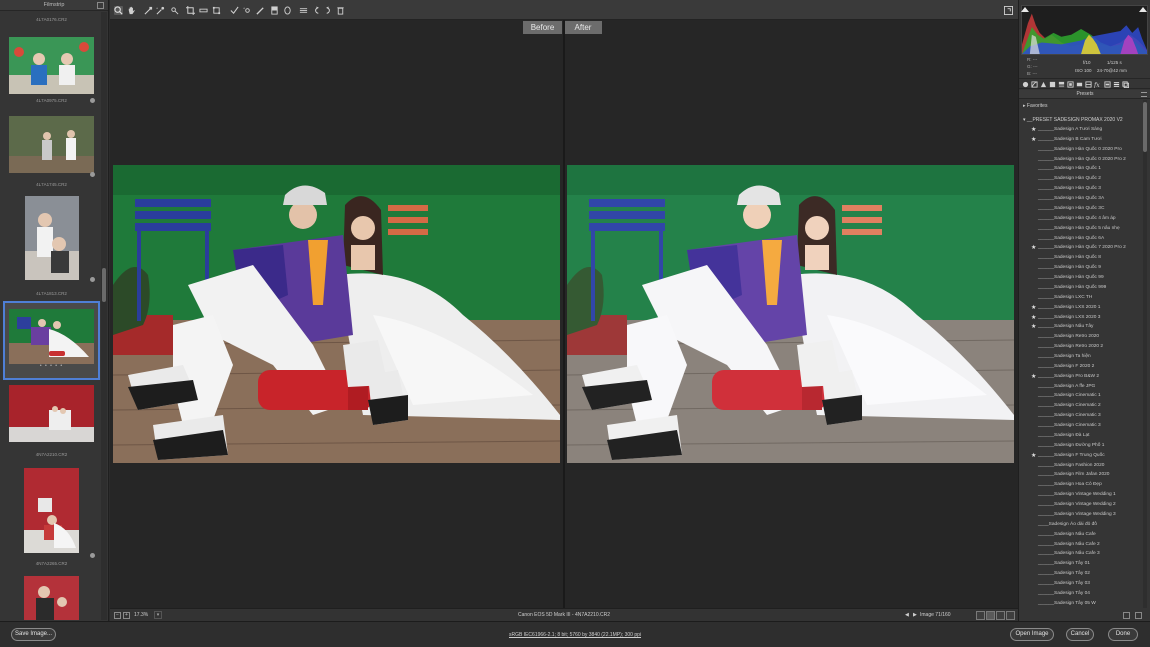  What do you see at coordinates (1081, 161) in the screenshot?
I see `preset-item: ______Sadesign Hàn Quốc 0 2020 Pro 2` at bounding box center [1081, 161].